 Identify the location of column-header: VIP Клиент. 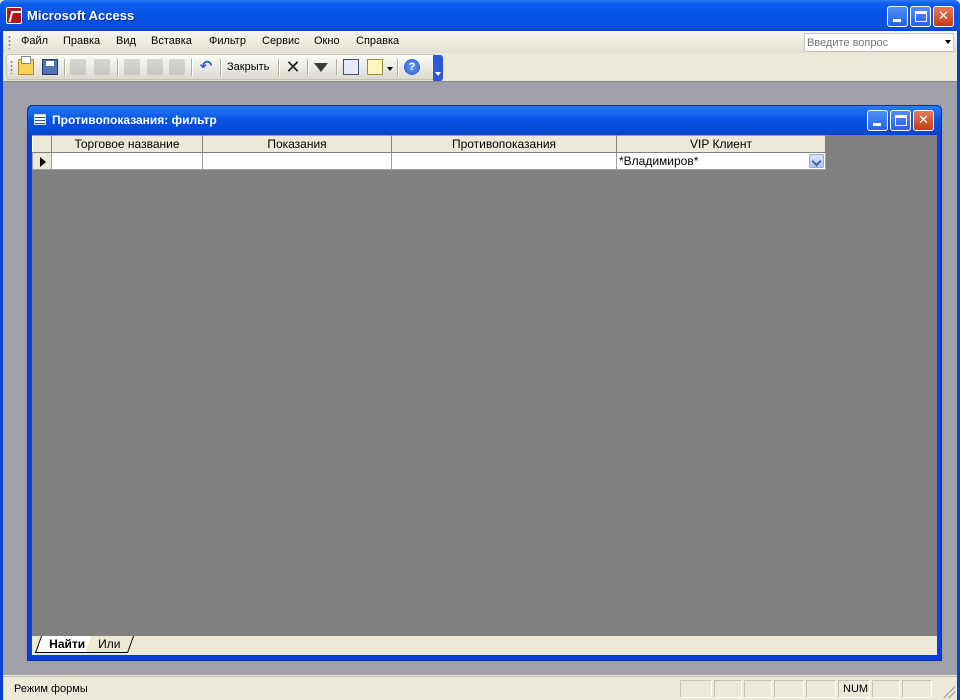
(721, 144).